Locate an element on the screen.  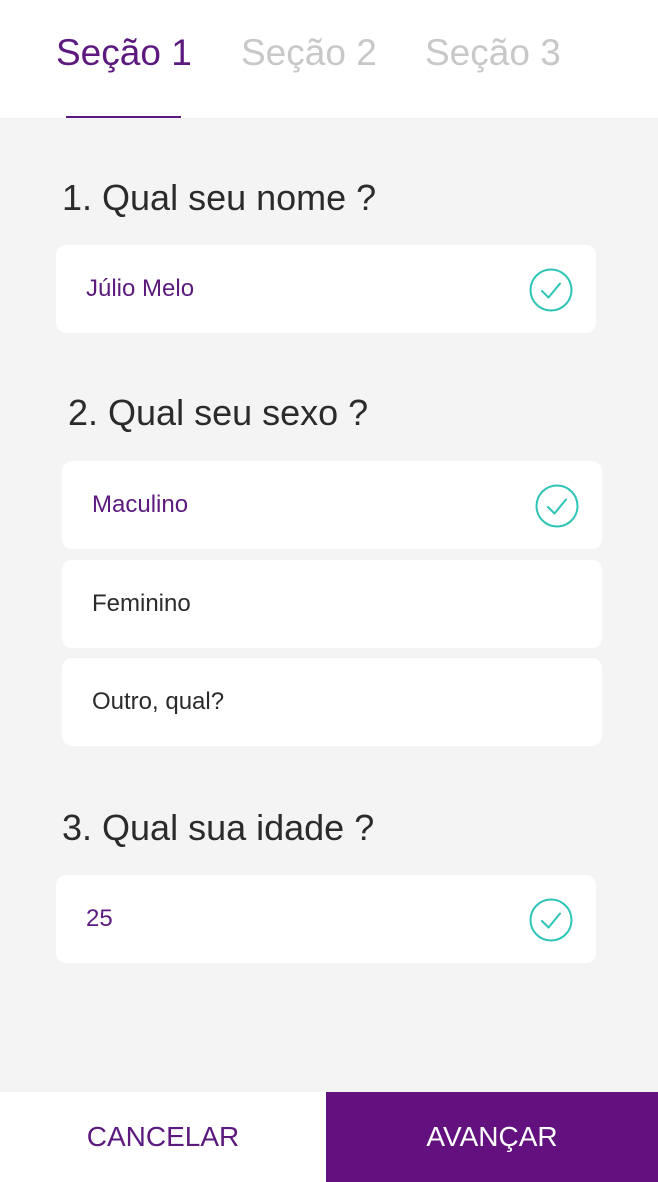
question-sex-title: 2. Qual seu sexo ? is located at coordinates (218, 412).